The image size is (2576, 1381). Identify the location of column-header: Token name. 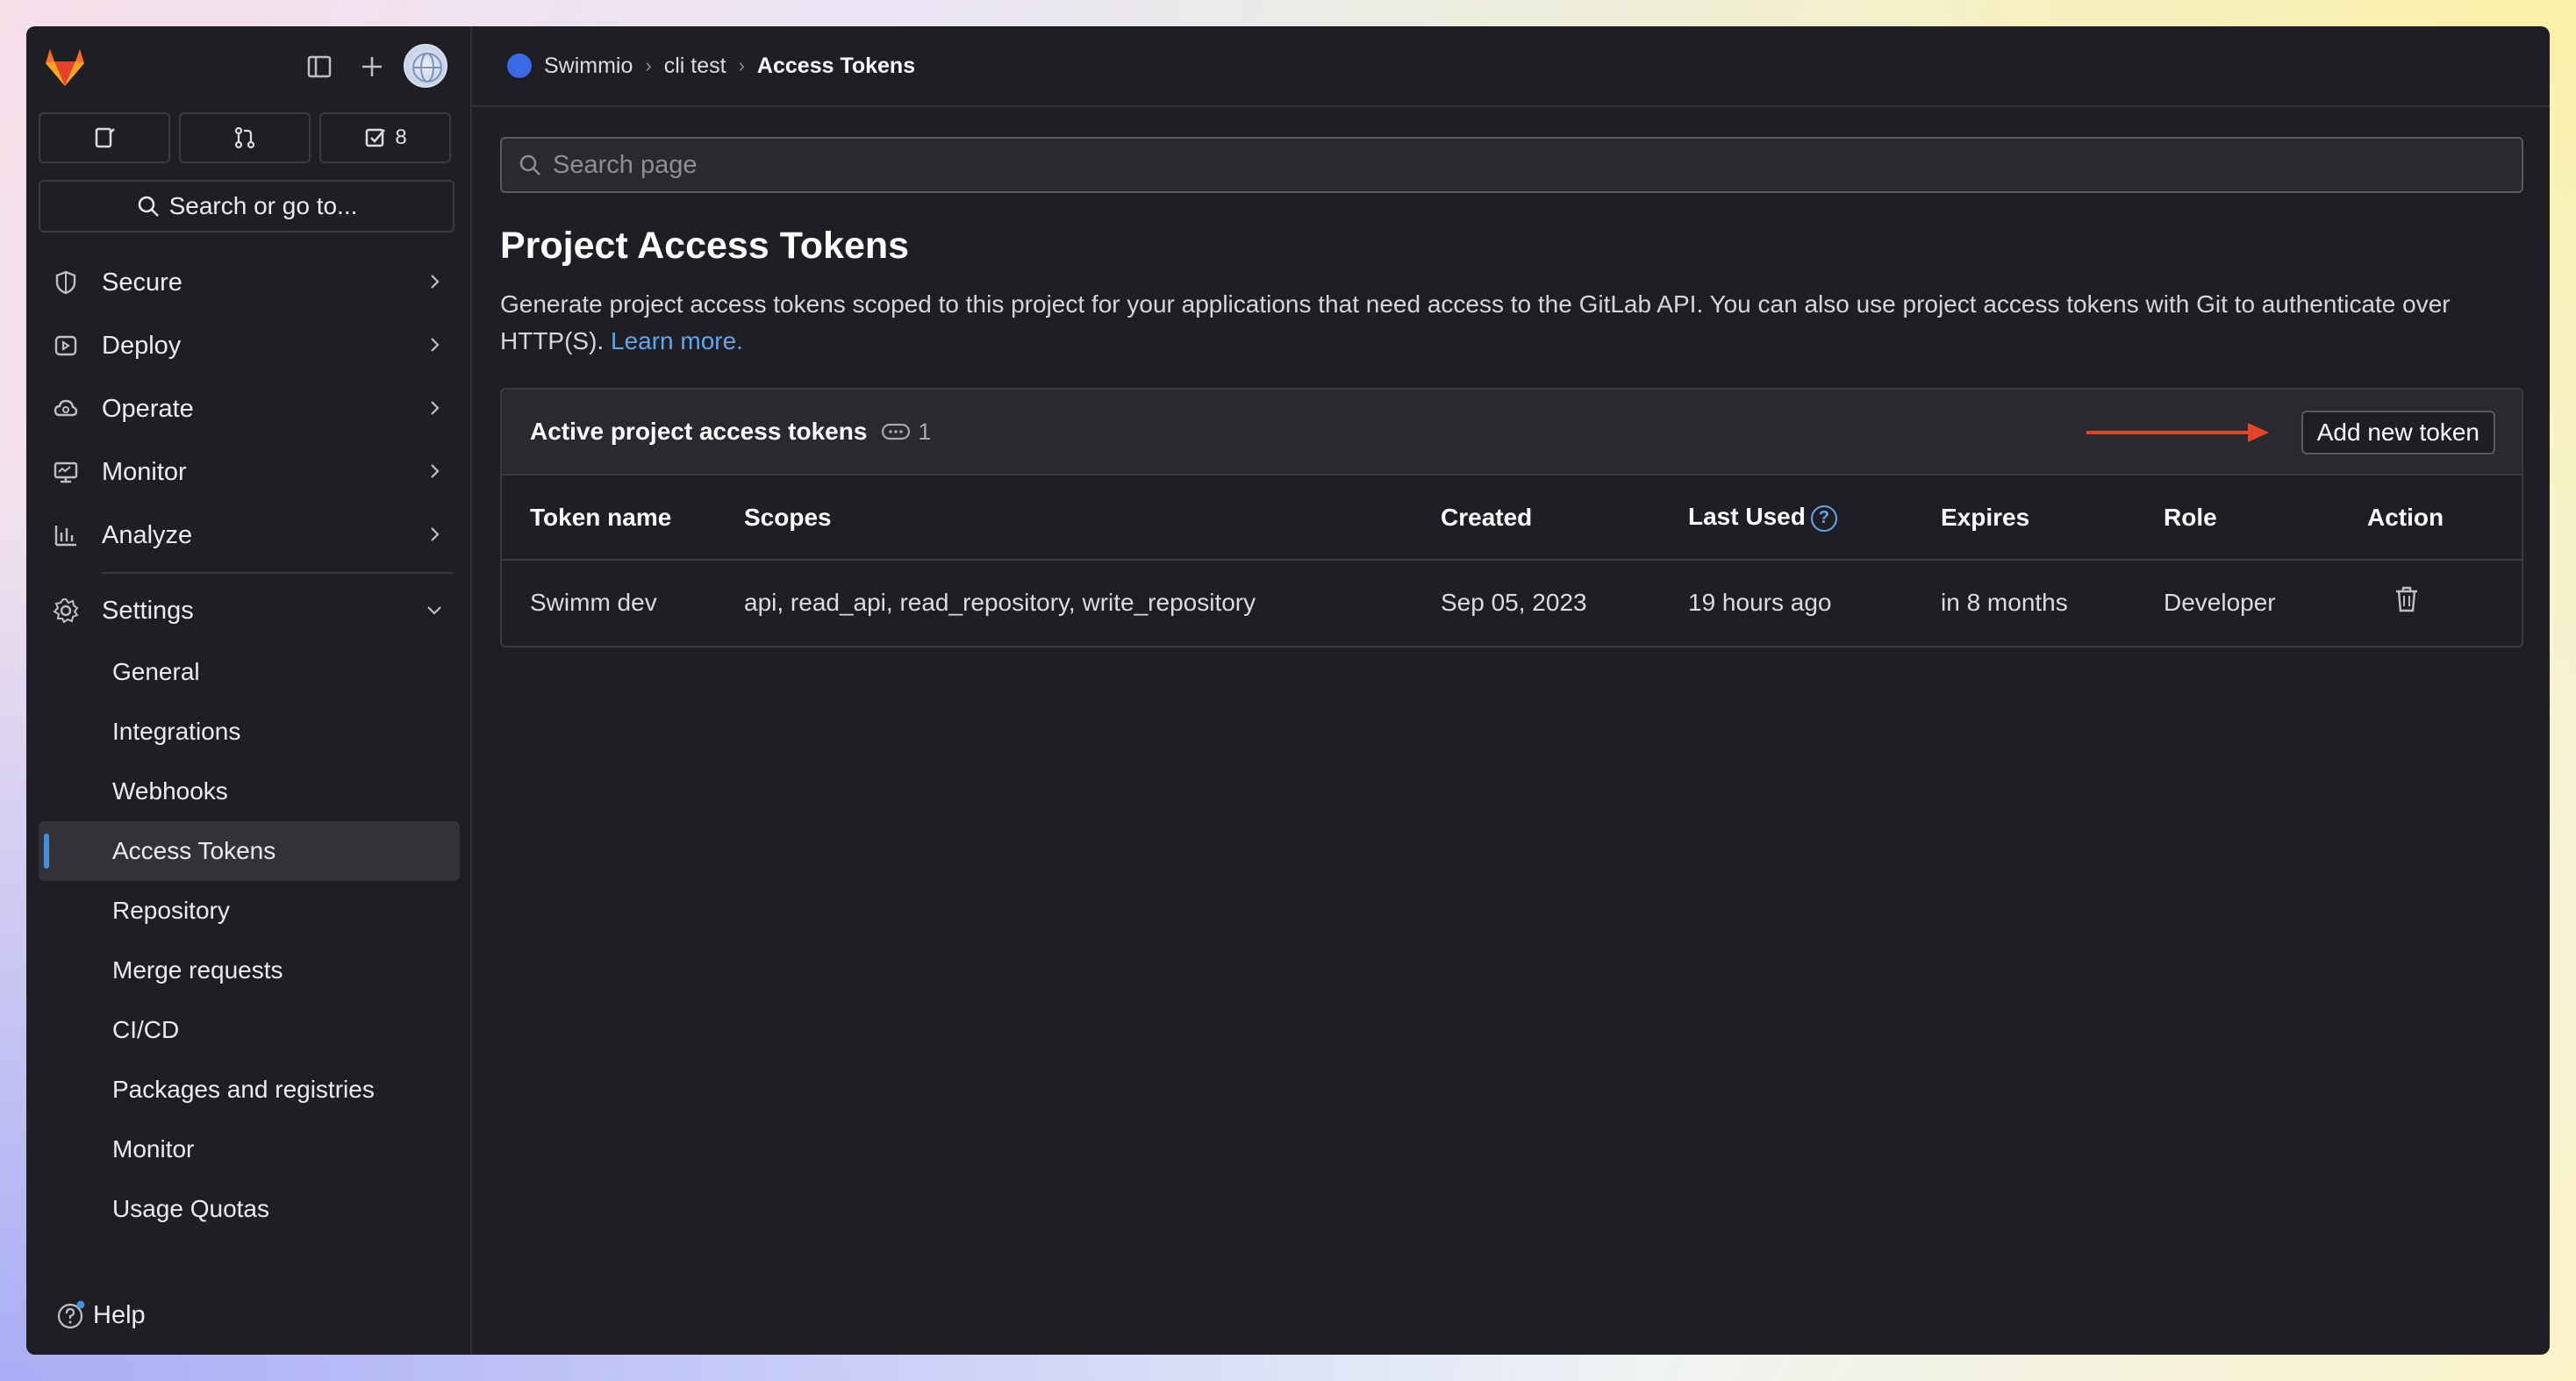
(623, 519).